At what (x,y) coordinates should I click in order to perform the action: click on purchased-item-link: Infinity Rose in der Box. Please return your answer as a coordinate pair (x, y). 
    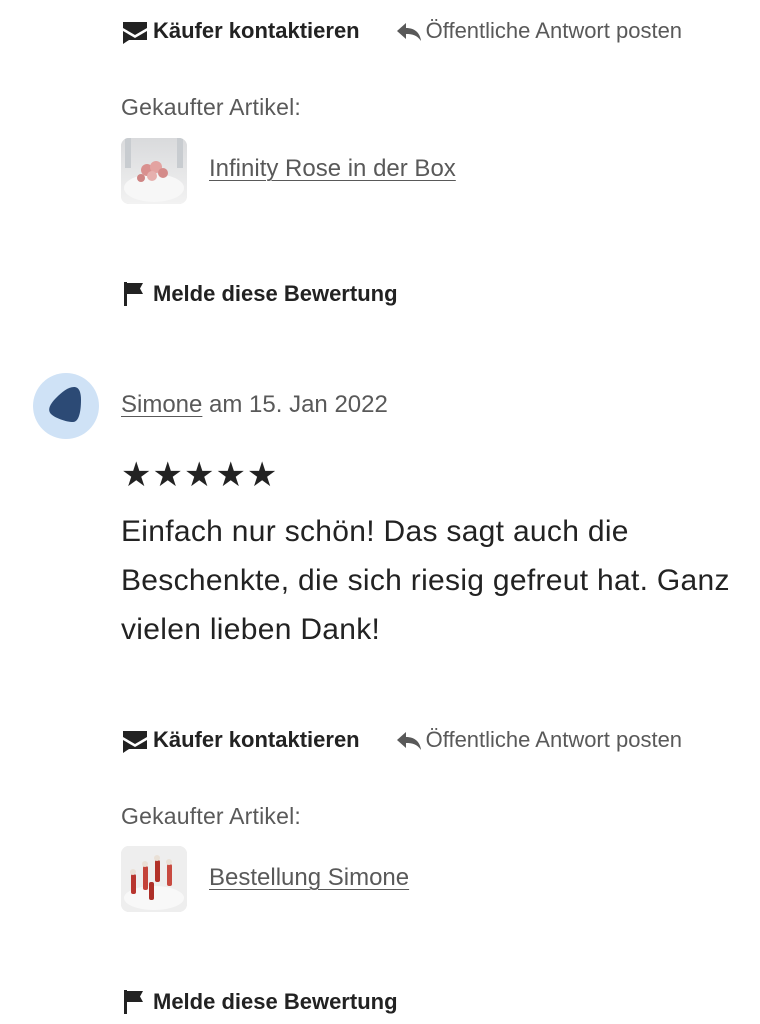
    Looking at the image, I should click on (332, 169).